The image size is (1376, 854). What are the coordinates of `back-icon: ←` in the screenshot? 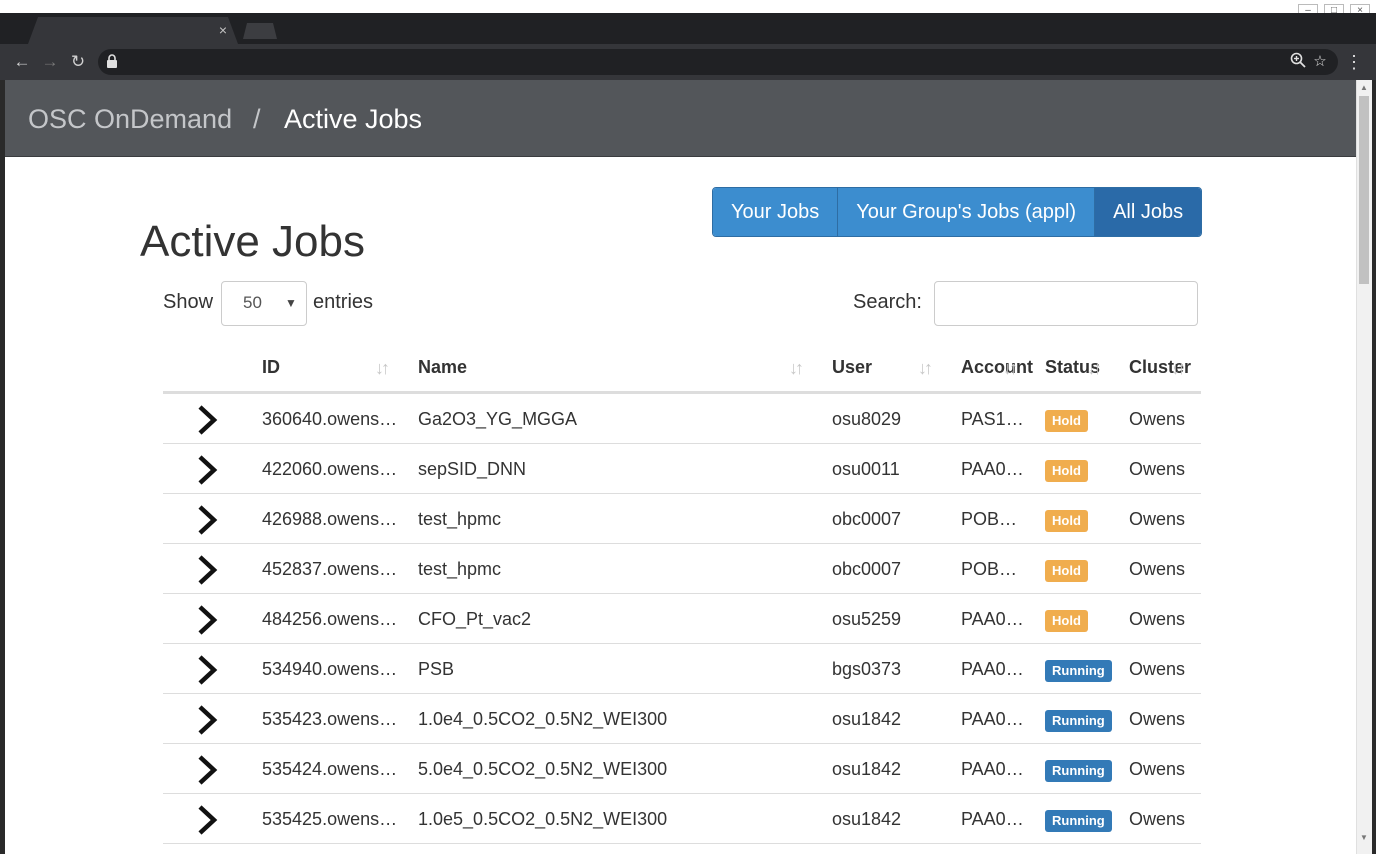 It's located at (22, 62).